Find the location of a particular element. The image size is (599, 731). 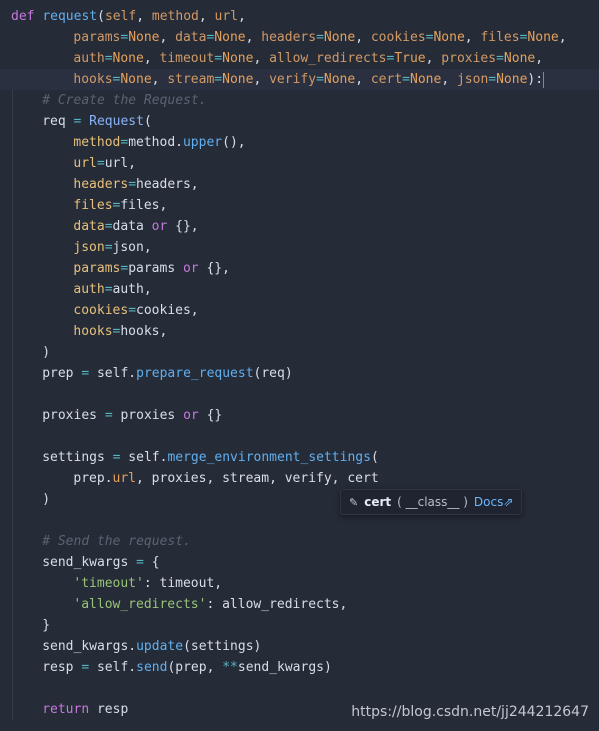

code-line: method=method.upper(), is located at coordinates (122, 142).